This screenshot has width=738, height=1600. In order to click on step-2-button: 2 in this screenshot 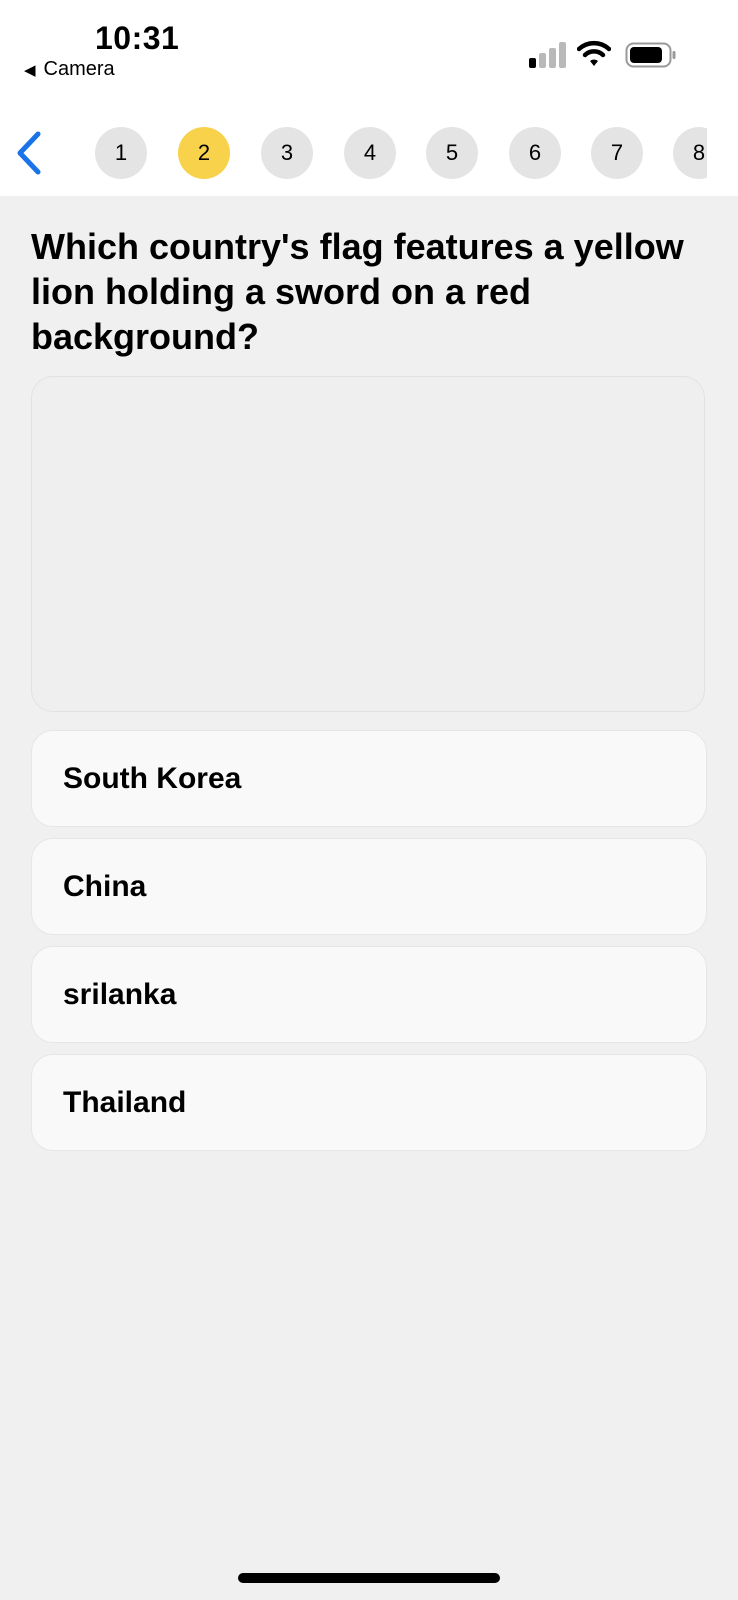, I will do `click(204, 153)`.